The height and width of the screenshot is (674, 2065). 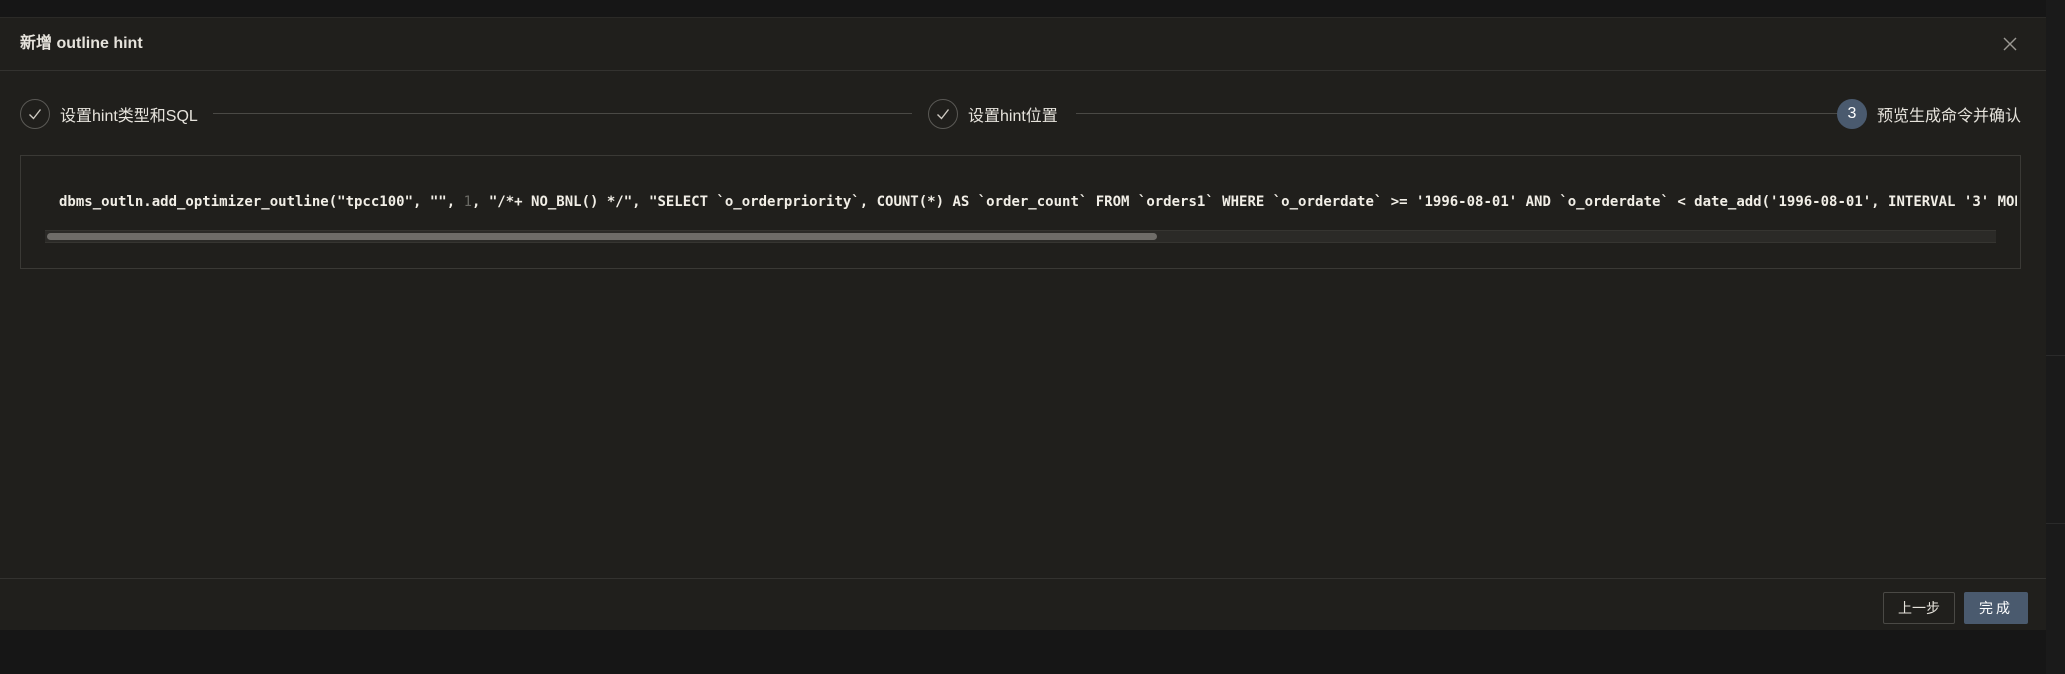 I want to click on steps-bar: 设置hint类型和SQL 设置hint位置 3 预览生成命令并确认, so click(x=1020, y=114).